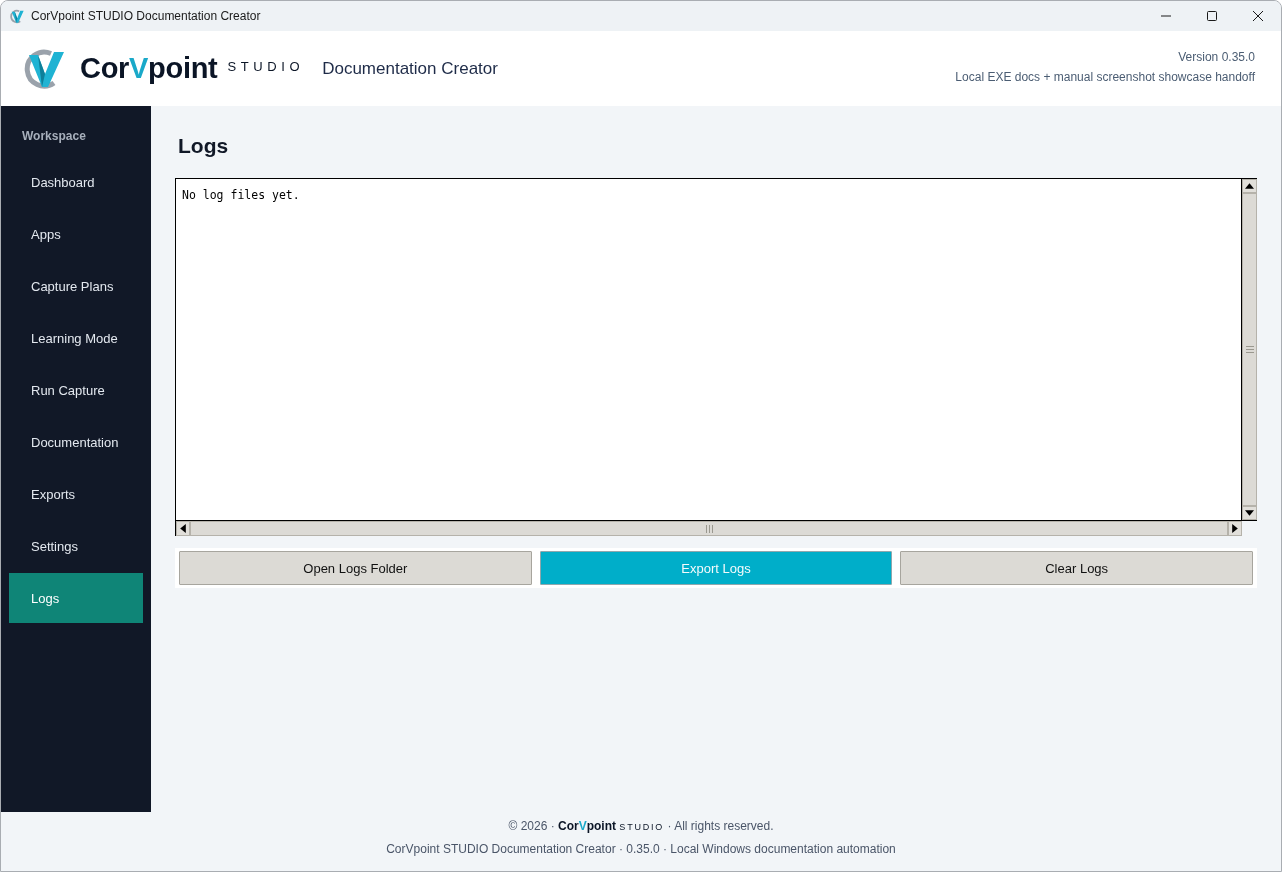 The width and height of the screenshot is (1282, 872). I want to click on sidebar-item: Apps, so click(76, 234).